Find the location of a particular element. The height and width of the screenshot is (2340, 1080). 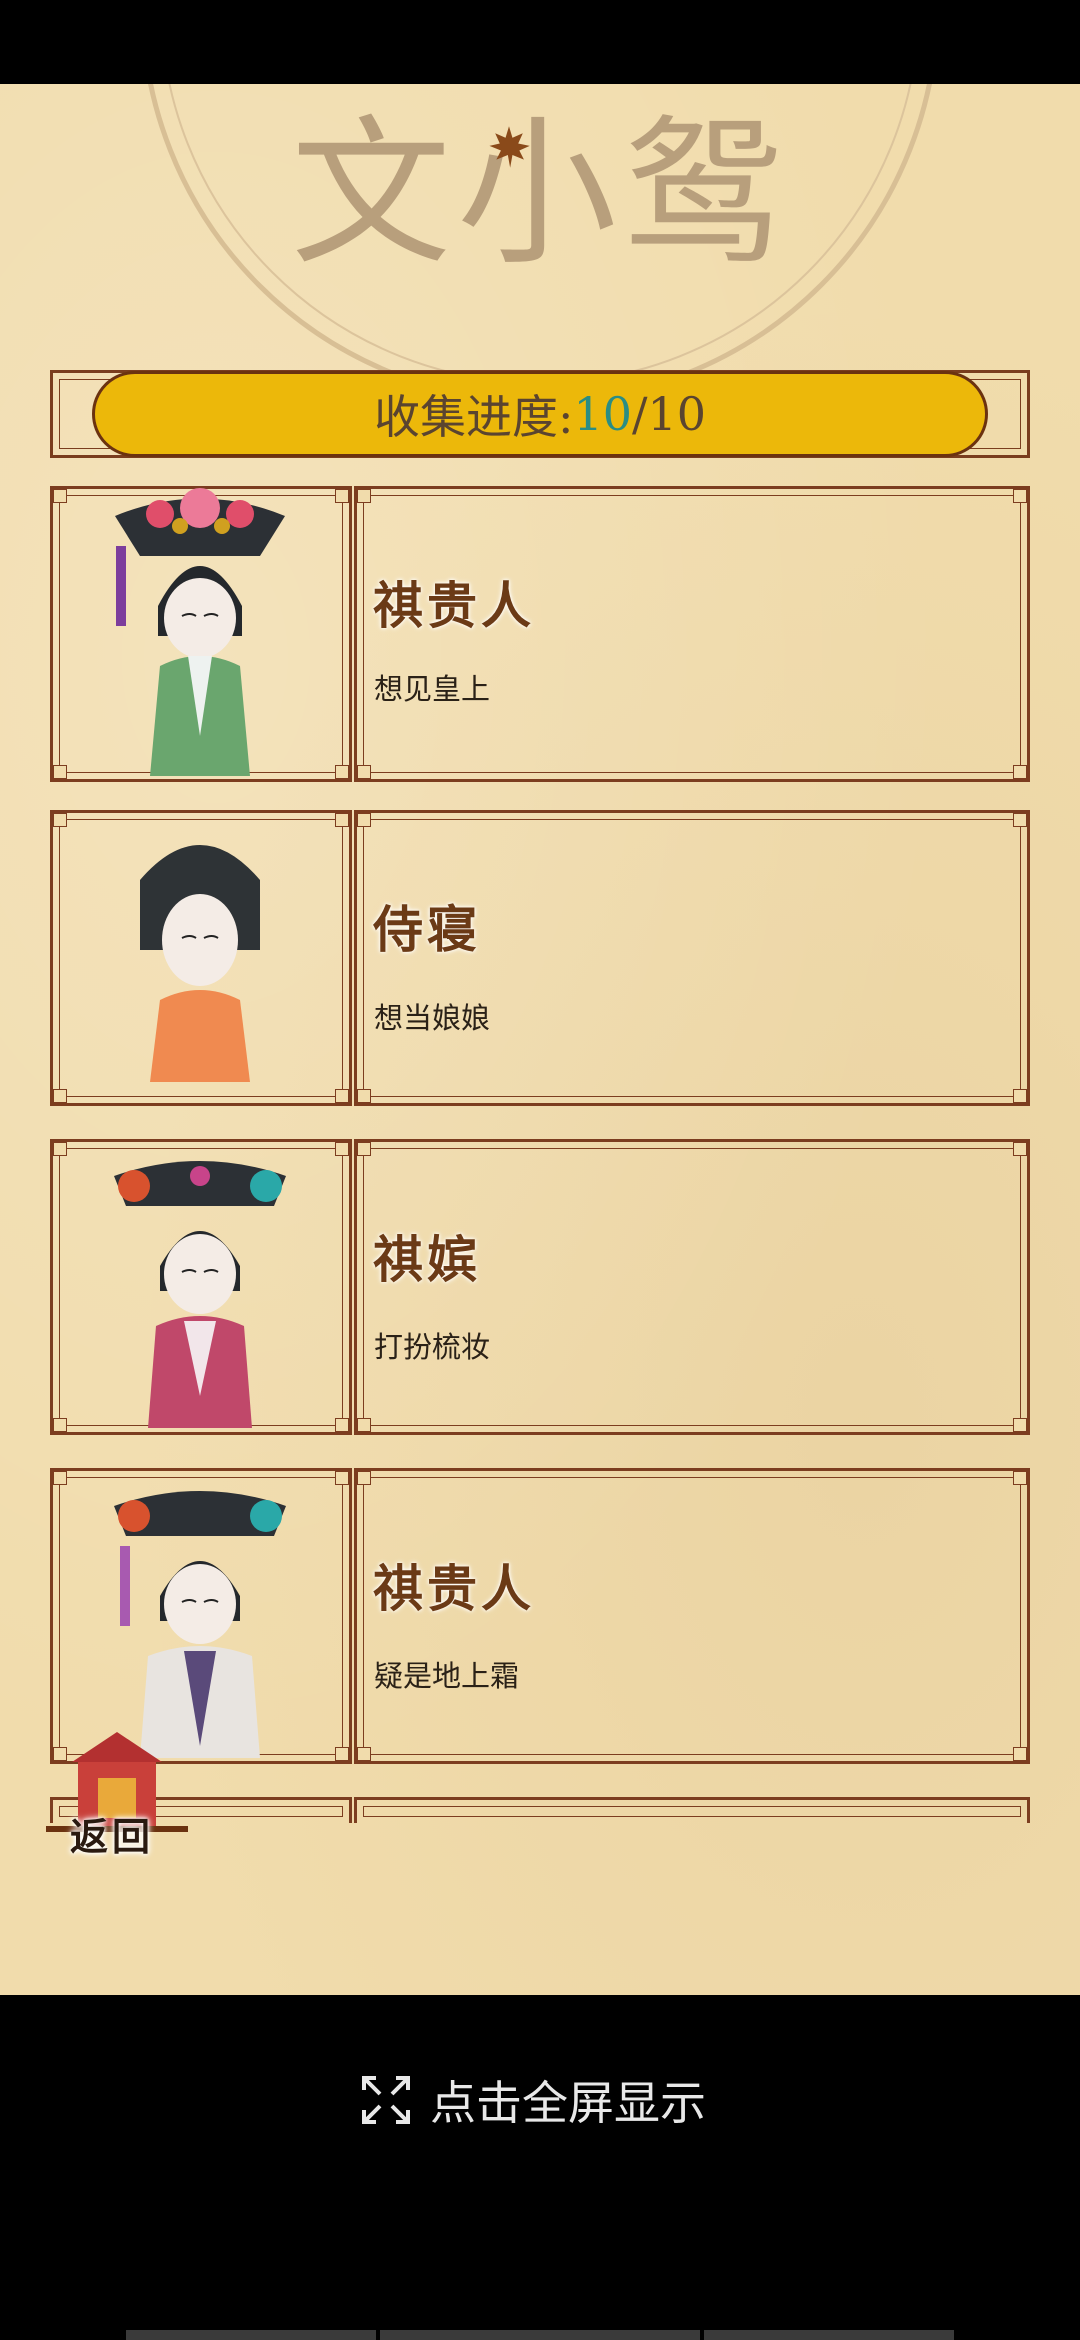

item-description: 想当娘娘 is located at coordinates (432, 1018).